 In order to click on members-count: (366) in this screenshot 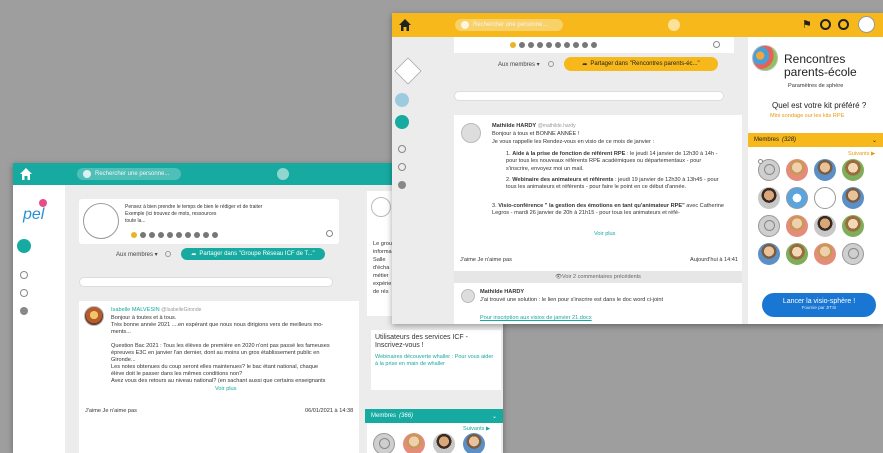, I will do `click(406, 416)`.